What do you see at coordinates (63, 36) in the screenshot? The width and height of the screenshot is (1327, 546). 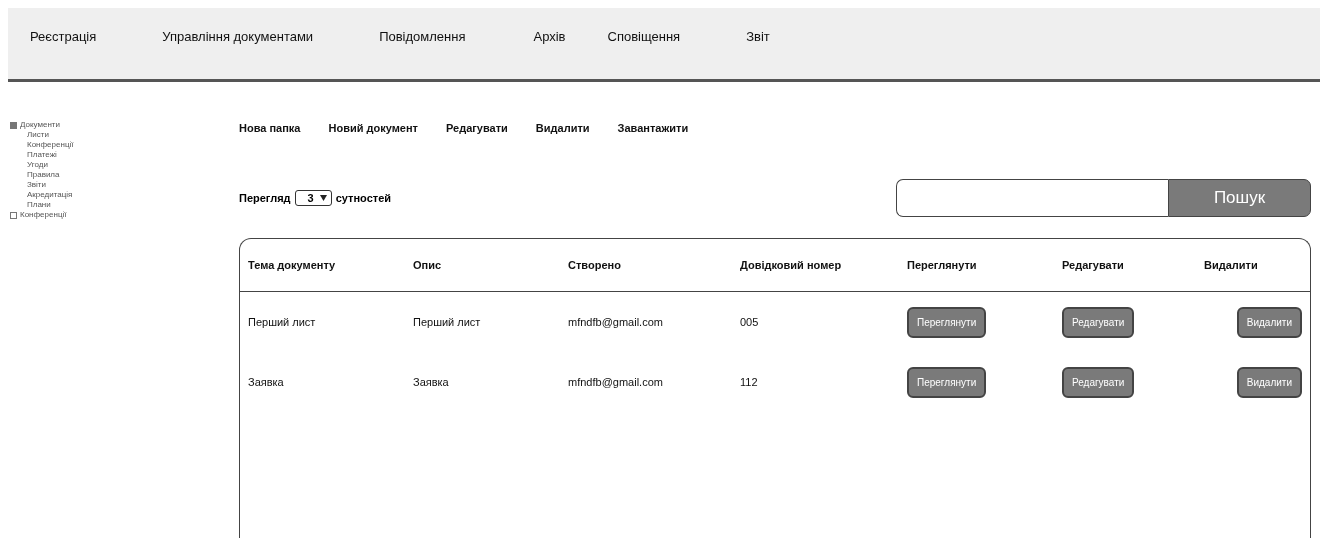 I see `nav-link: Реєстрація` at bounding box center [63, 36].